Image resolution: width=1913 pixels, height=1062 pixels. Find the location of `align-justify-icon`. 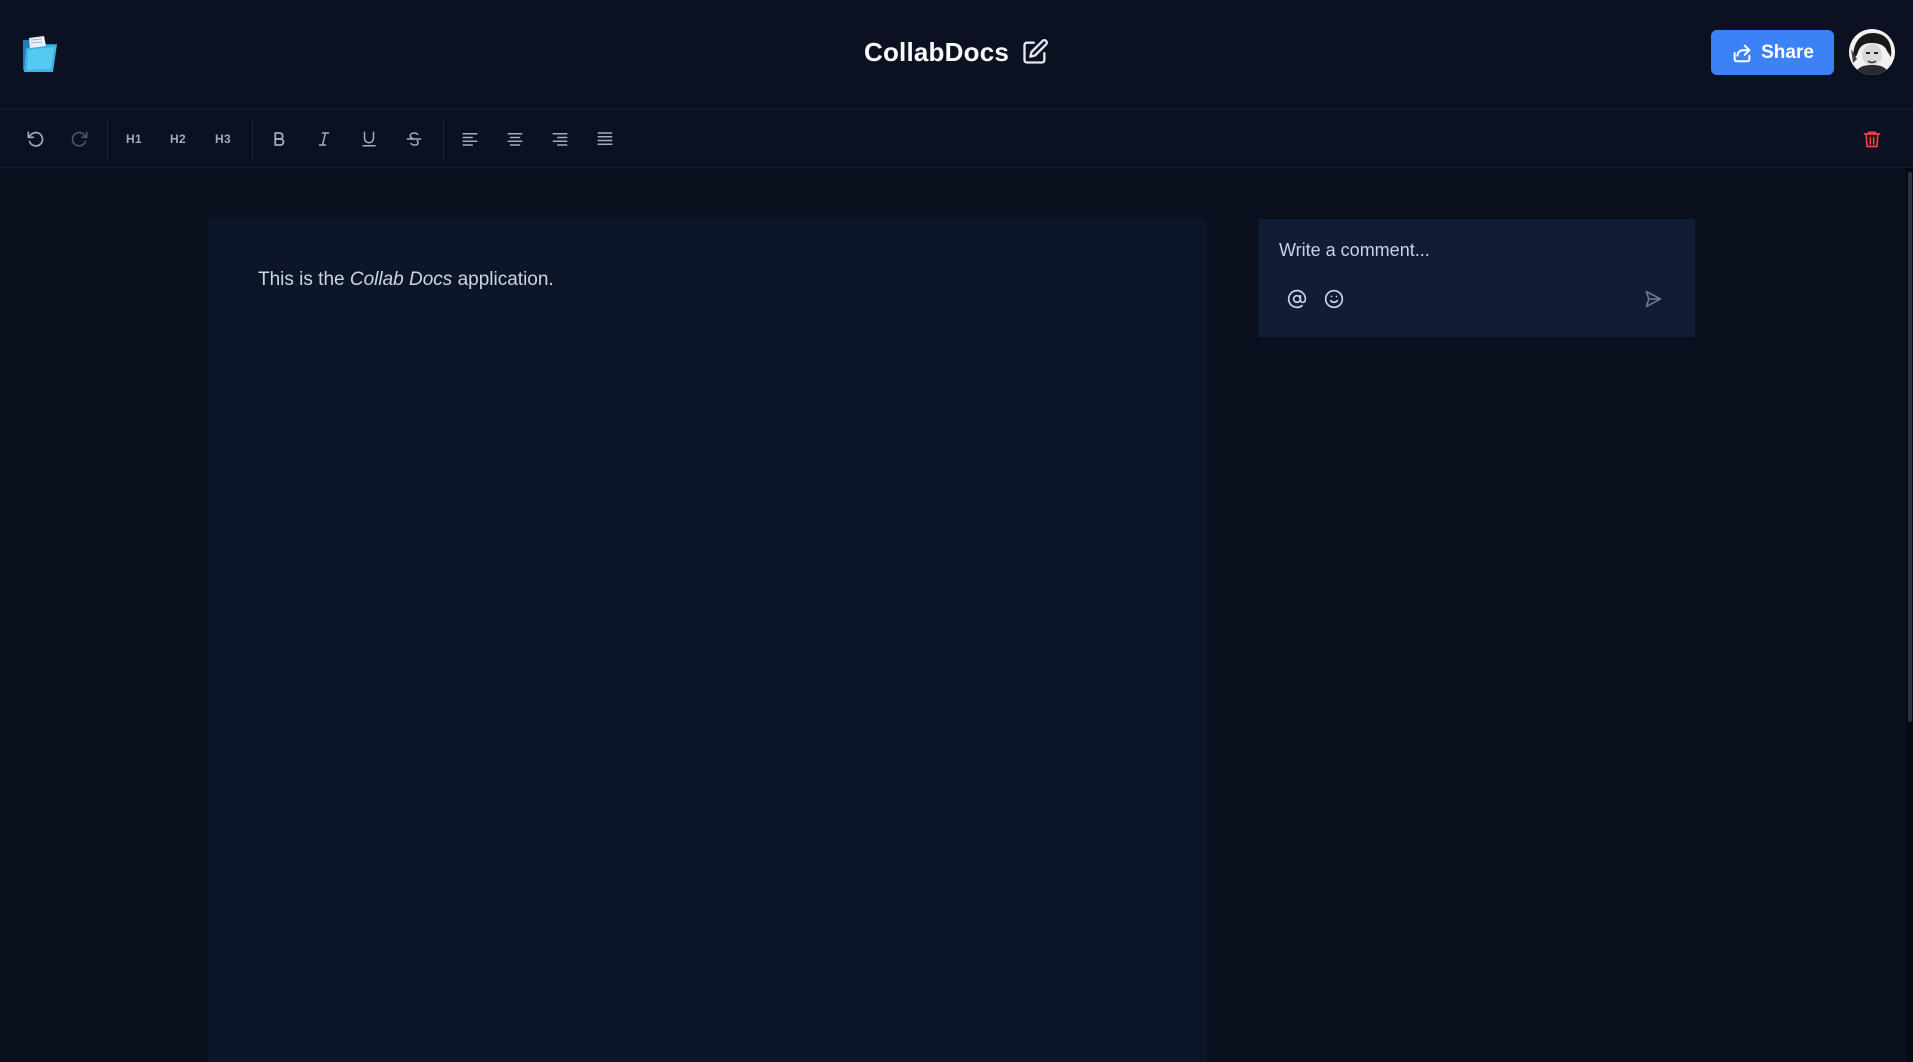

align-justify-icon is located at coordinates (605, 139).